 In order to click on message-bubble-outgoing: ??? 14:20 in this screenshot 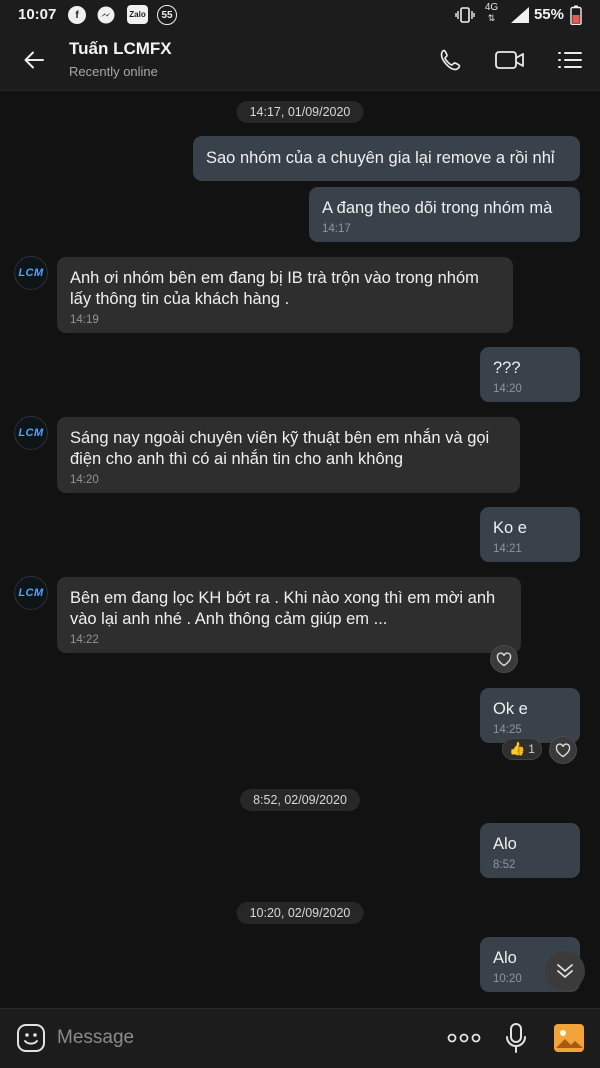, I will do `click(530, 374)`.